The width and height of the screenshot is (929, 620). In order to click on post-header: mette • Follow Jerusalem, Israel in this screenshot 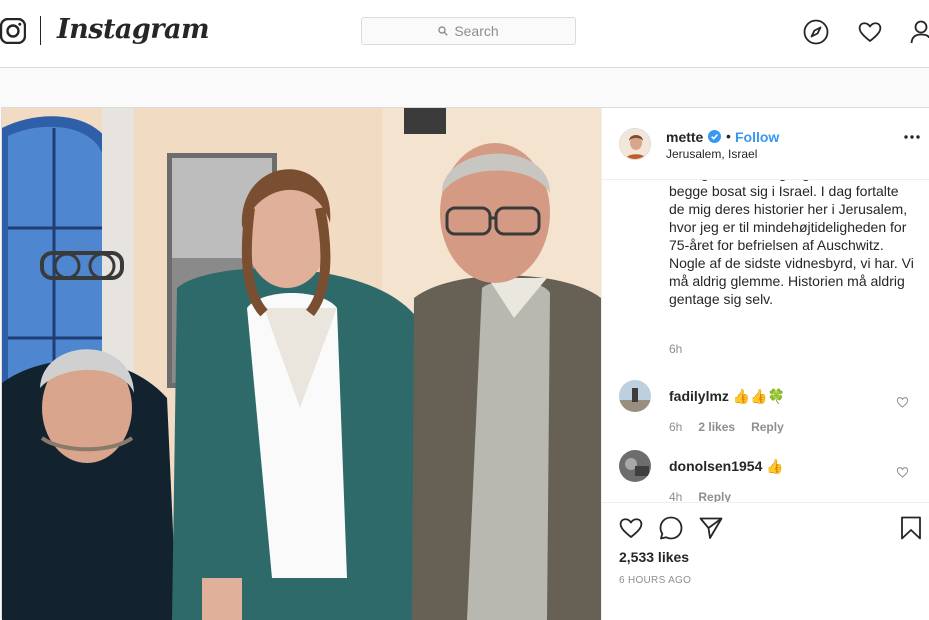, I will do `click(765, 144)`.